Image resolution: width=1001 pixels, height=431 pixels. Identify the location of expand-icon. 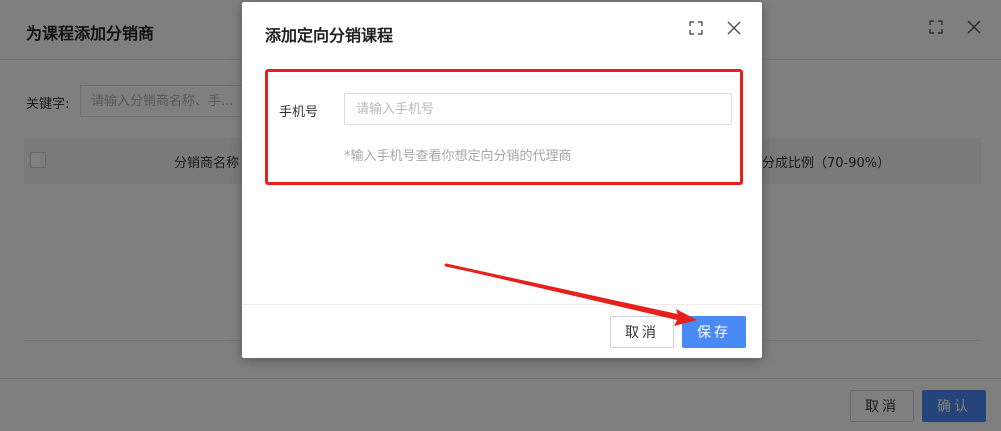
(696, 30).